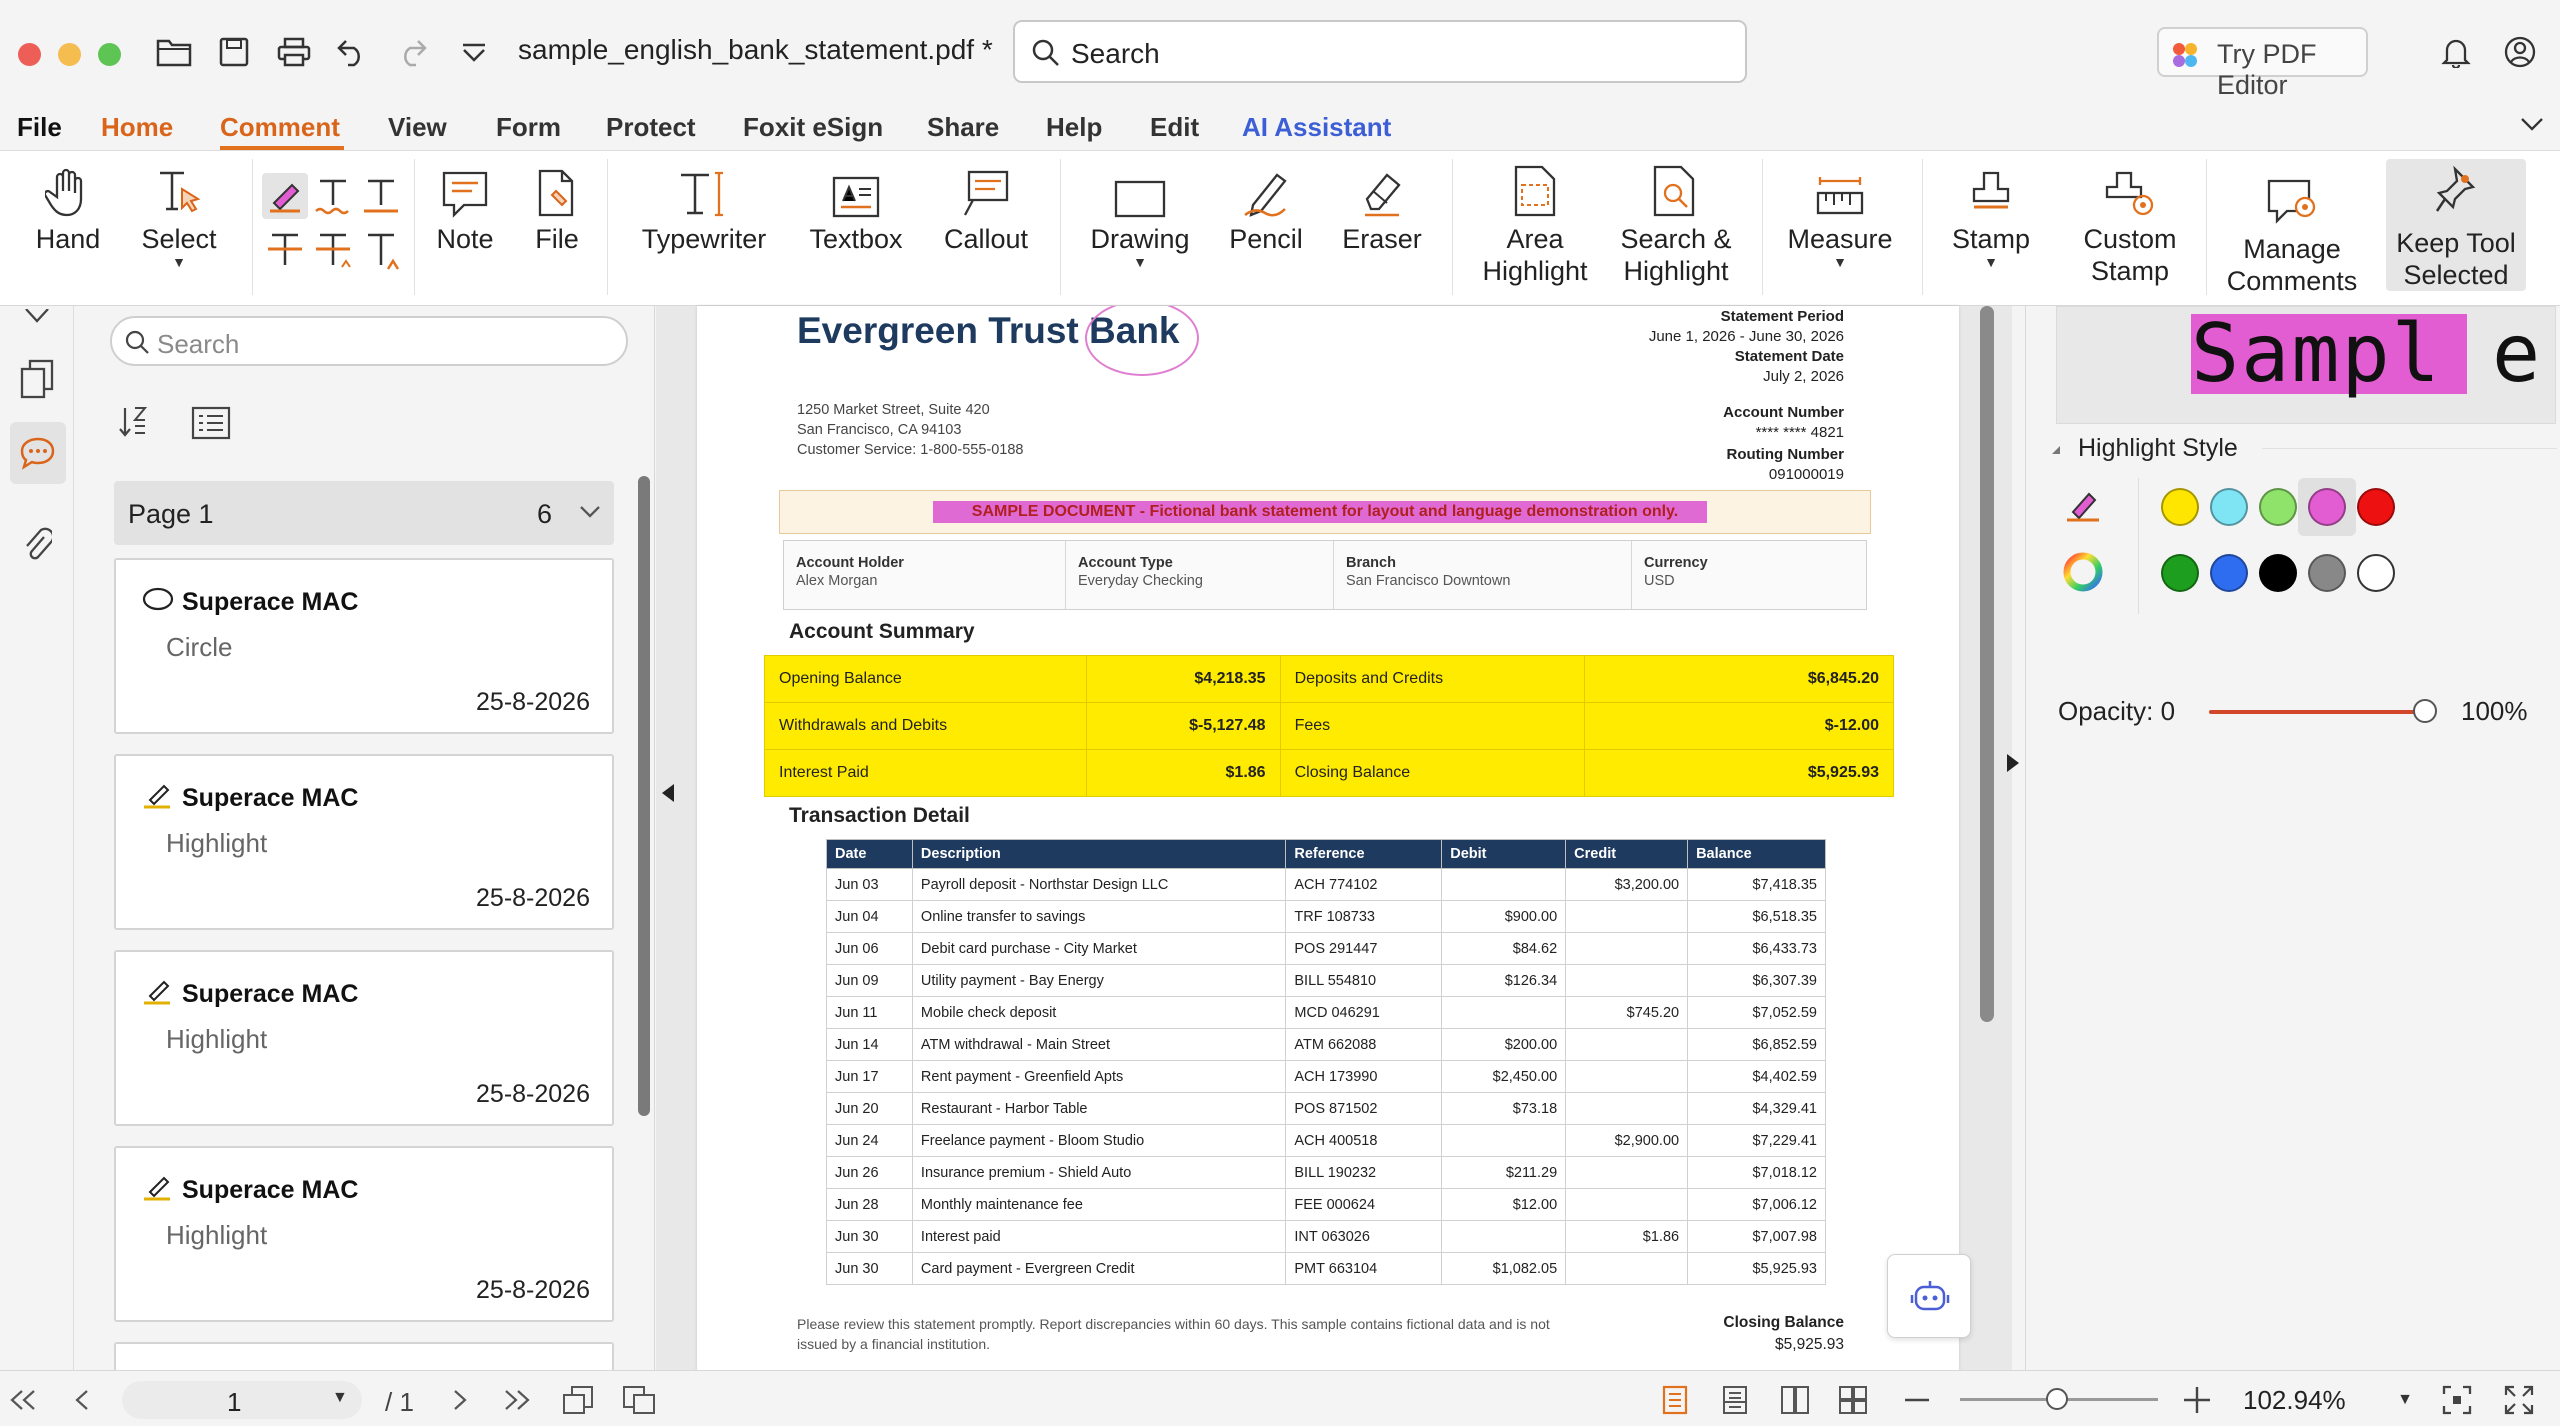 The height and width of the screenshot is (1426, 2560). I want to click on highlight-tool-button, so click(285, 196).